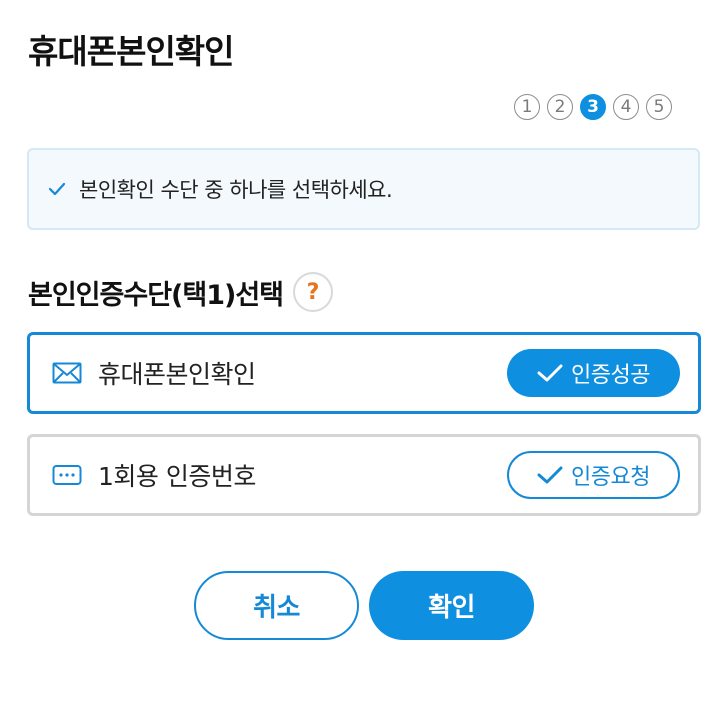 Image resolution: width=720 pixels, height=720 pixels. Describe the element at coordinates (451, 605) in the screenshot. I see `confirm-button: 확인` at that location.